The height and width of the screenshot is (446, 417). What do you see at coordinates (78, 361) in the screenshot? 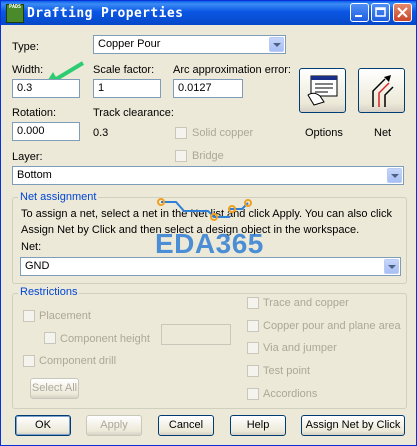
I see `component-drill-label: Component drill` at bounding box center [78, 361].